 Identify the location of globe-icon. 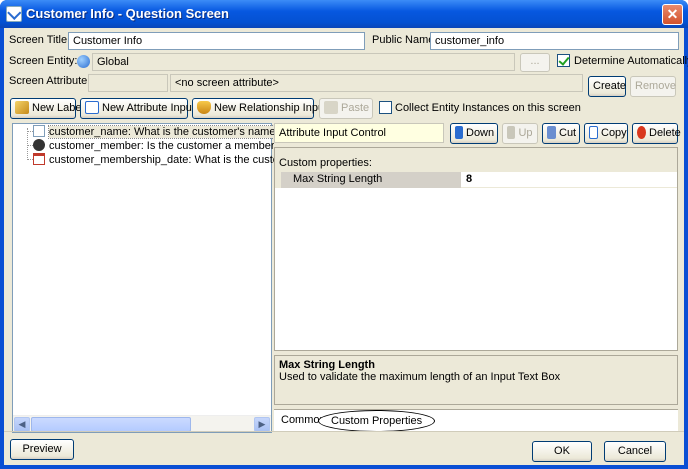
(83, 61).